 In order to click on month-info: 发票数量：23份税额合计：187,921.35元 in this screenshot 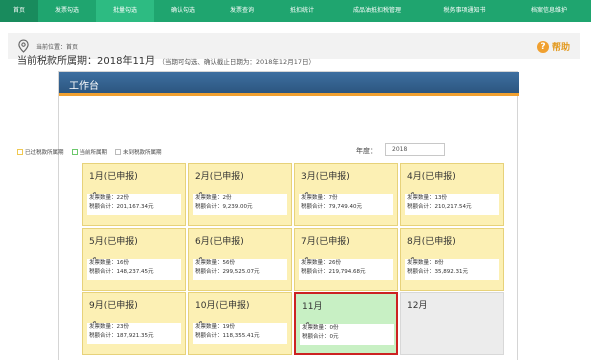, I will do `click(134, 333)`.